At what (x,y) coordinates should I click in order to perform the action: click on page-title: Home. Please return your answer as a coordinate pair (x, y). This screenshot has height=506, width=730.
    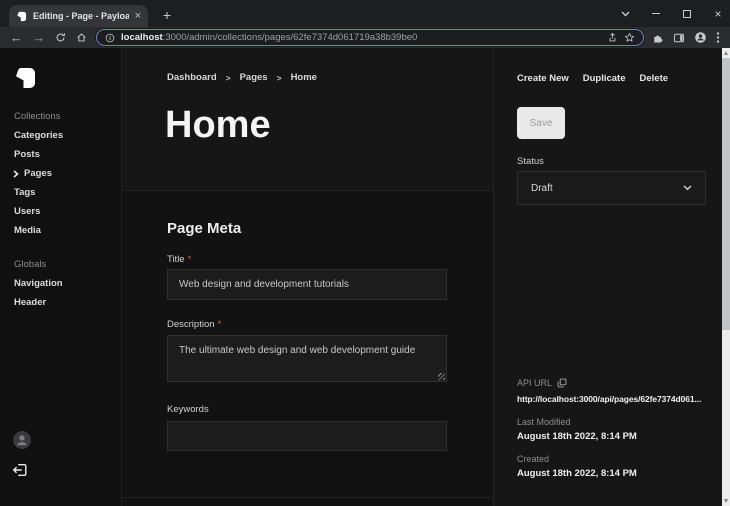
    Looking at the image, I should click on (218, 125).